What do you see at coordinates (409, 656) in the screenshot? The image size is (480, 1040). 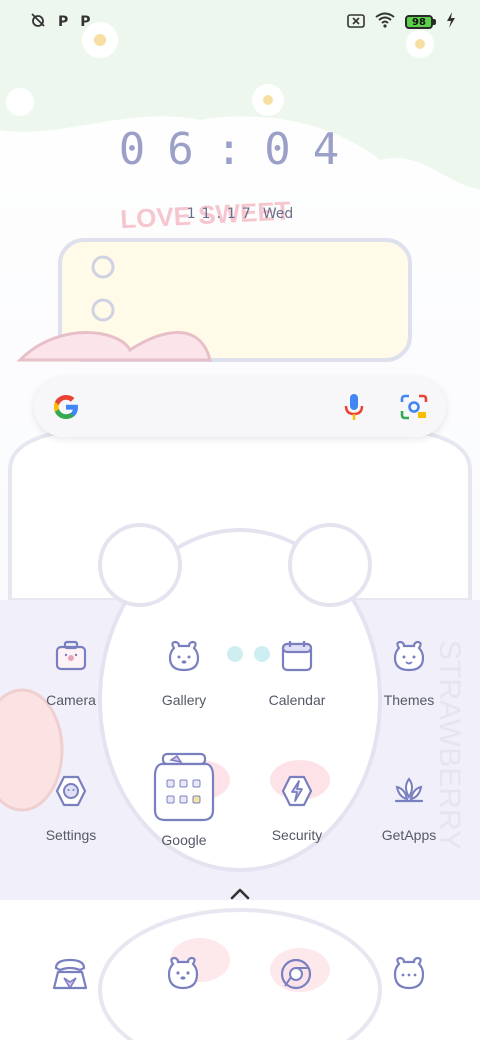 I see `themes-icon` at bounding box center [409, 656].